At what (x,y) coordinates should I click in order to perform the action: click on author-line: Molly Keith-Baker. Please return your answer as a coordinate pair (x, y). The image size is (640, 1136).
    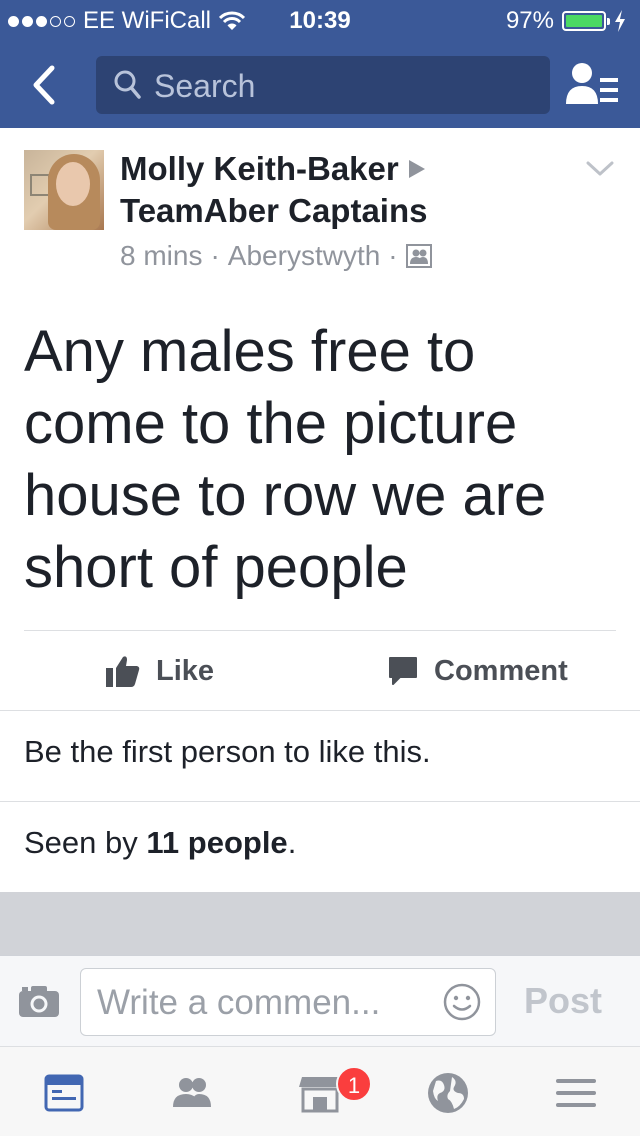
    Looking at the image, I should click on (272, 169).